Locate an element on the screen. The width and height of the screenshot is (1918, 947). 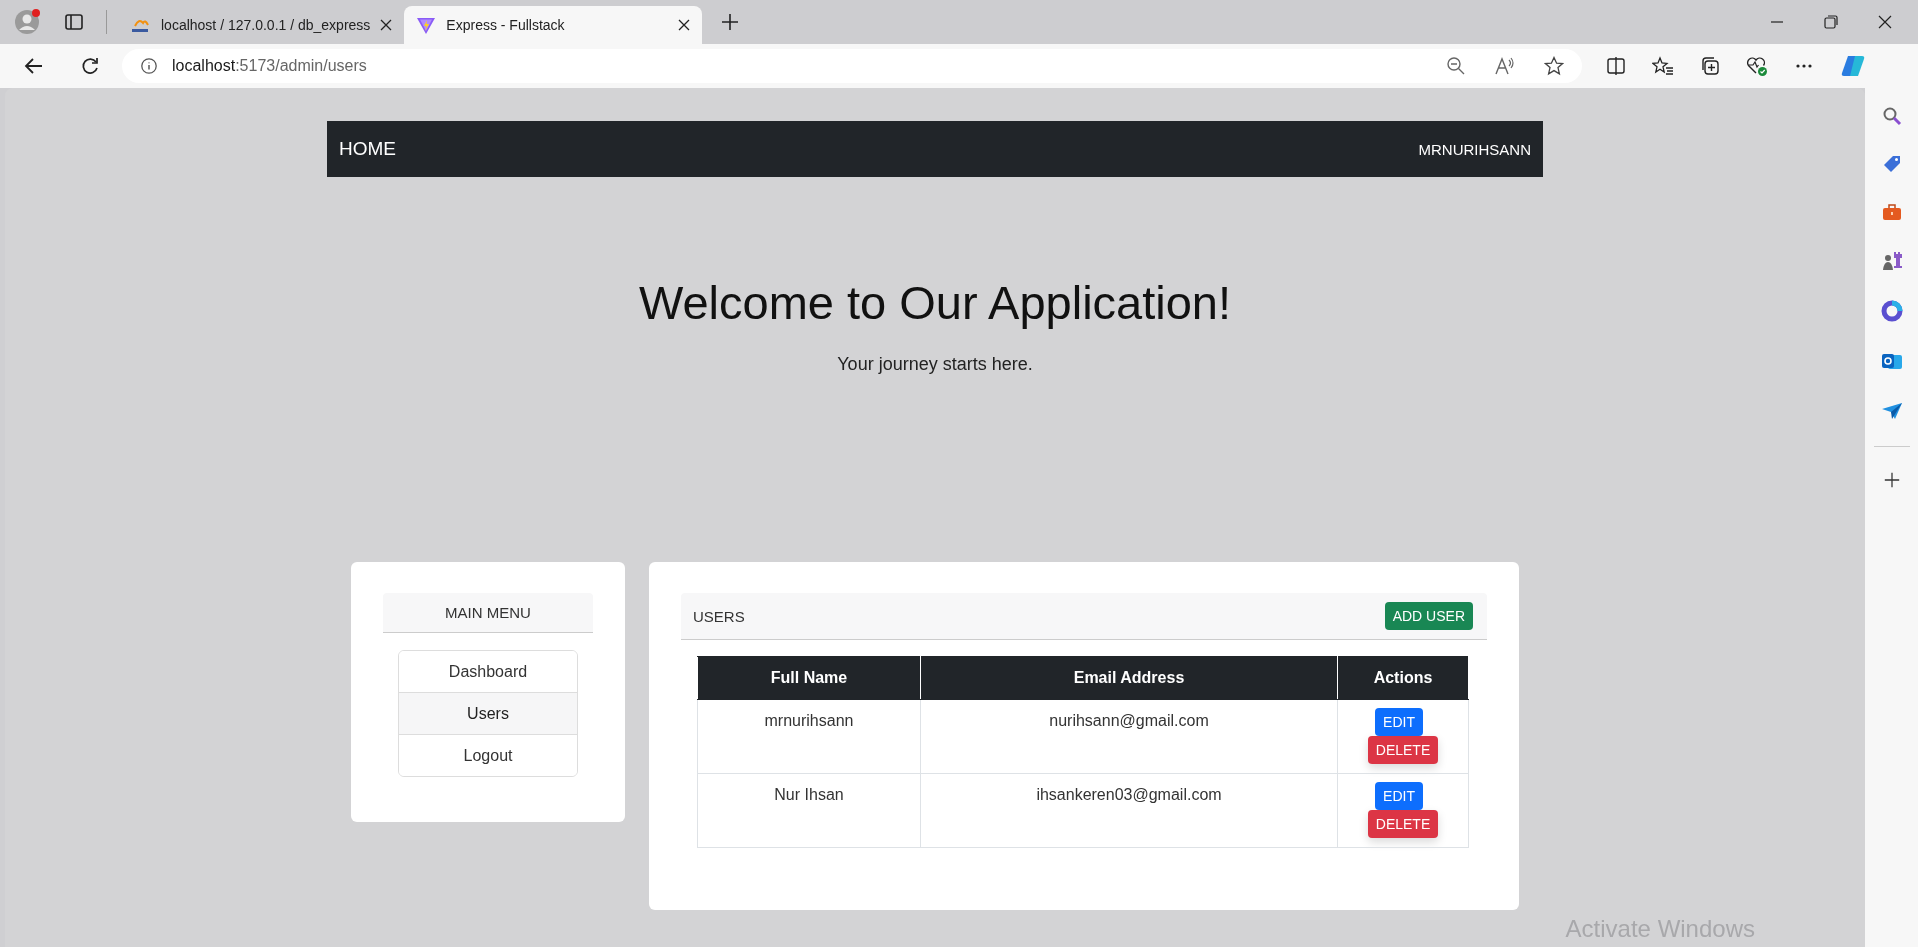
browser-tab: localhost / 127.0.0.1 / db_express is located at coordinates (262, 25).